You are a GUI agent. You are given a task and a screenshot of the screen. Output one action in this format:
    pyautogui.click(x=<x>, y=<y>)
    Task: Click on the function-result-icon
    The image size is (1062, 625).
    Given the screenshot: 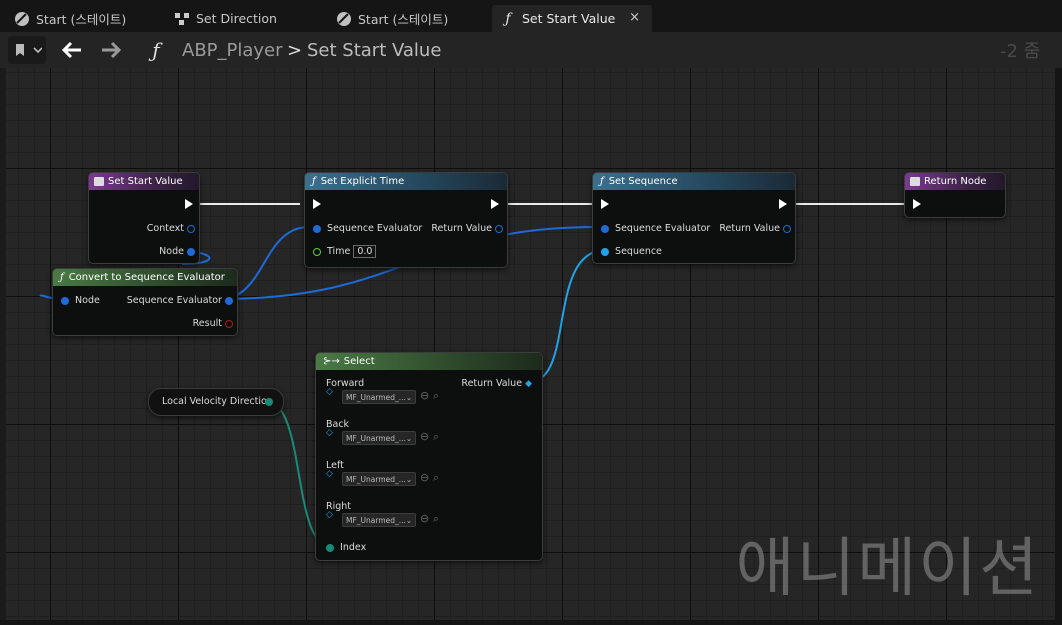 What is the action you would take?
    pyautogui.click(x=915, y=181)
    